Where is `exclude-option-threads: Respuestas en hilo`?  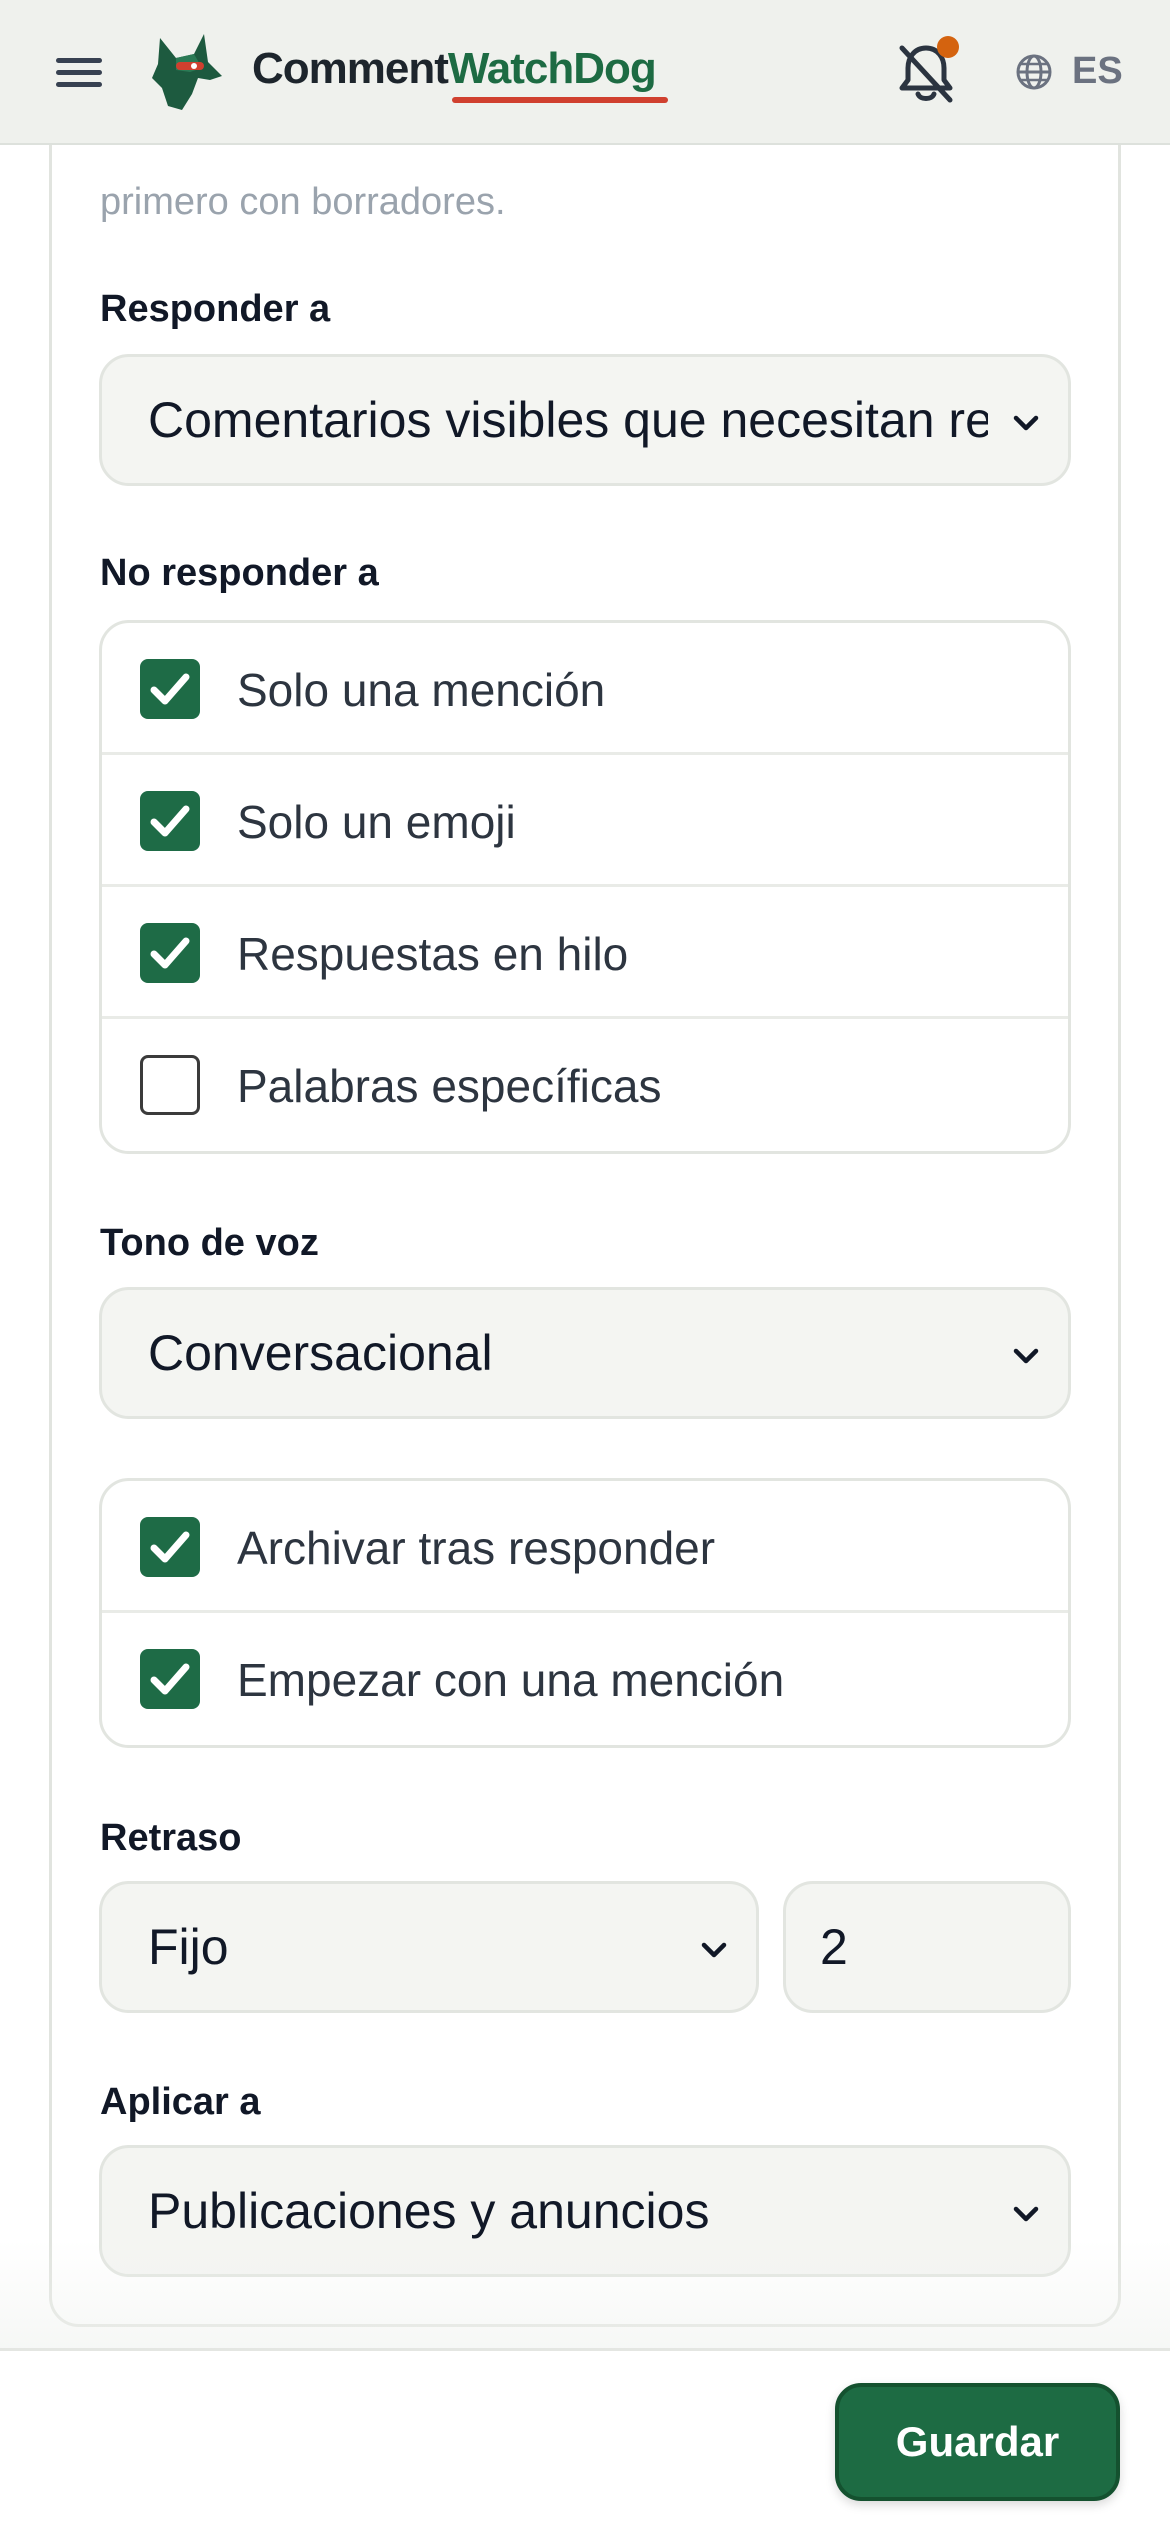 exclude-option-threads: Respuestas en hilo is located at coordinates (585, 953).